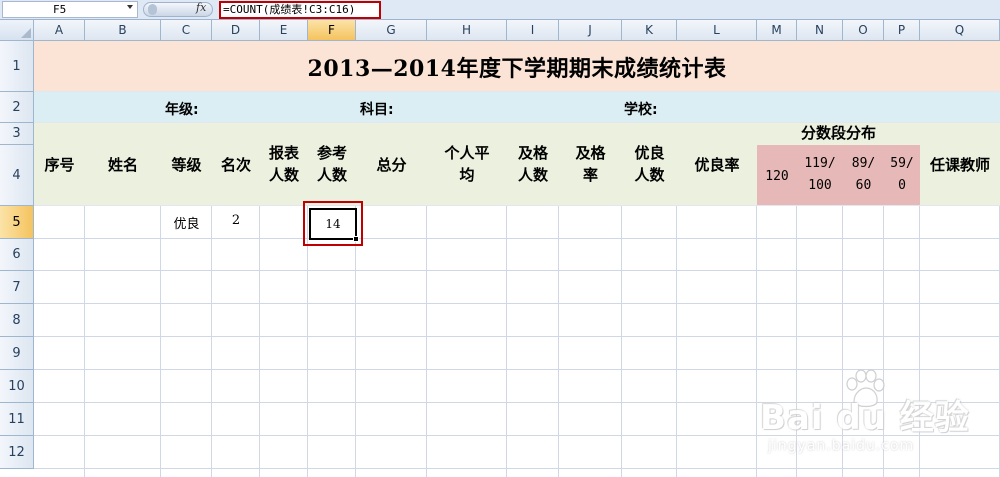  Describe the element at coordinates (17, 66) in the screenshot. I see `row-header-1: 1` at that location.